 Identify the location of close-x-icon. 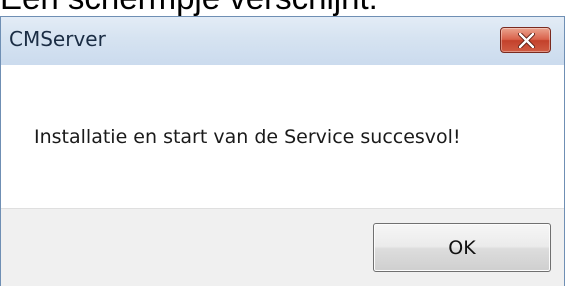
(526, 40).